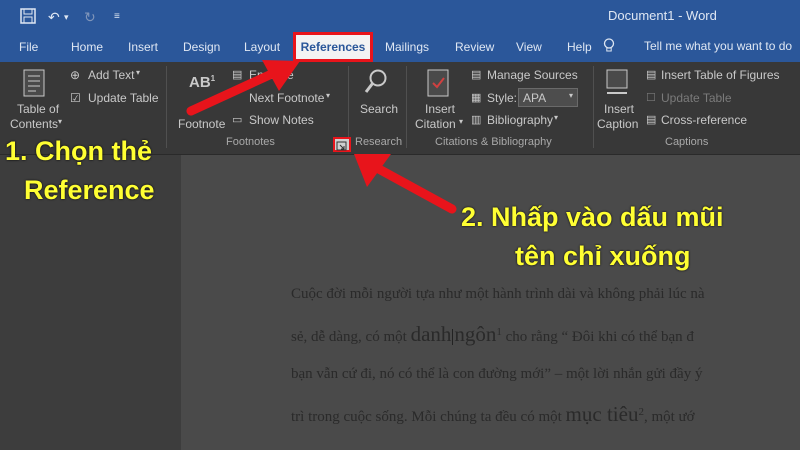  I want to click on insert-citation-dropdown-icon: ▾, so click(461, 121).